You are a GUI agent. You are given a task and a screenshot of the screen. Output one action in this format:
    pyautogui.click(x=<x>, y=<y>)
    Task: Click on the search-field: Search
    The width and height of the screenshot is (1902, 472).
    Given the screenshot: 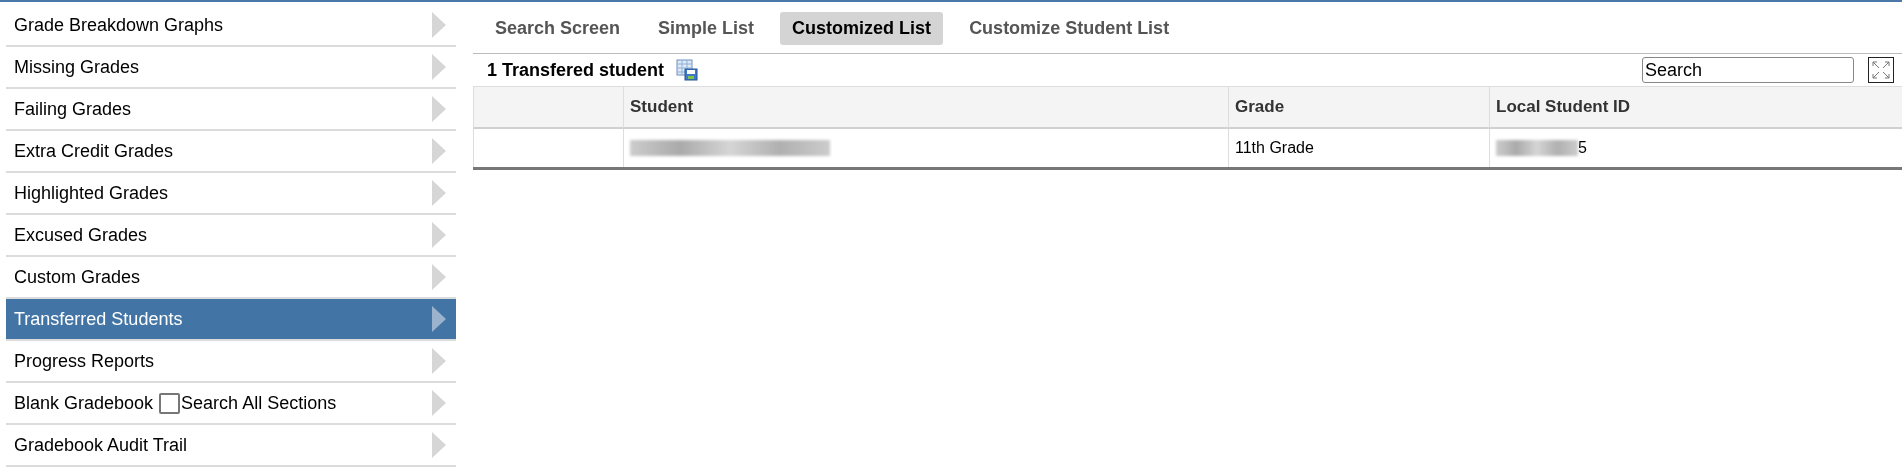 What is the action you would take?
    pyautogui.click(x=1748, y=70)
    